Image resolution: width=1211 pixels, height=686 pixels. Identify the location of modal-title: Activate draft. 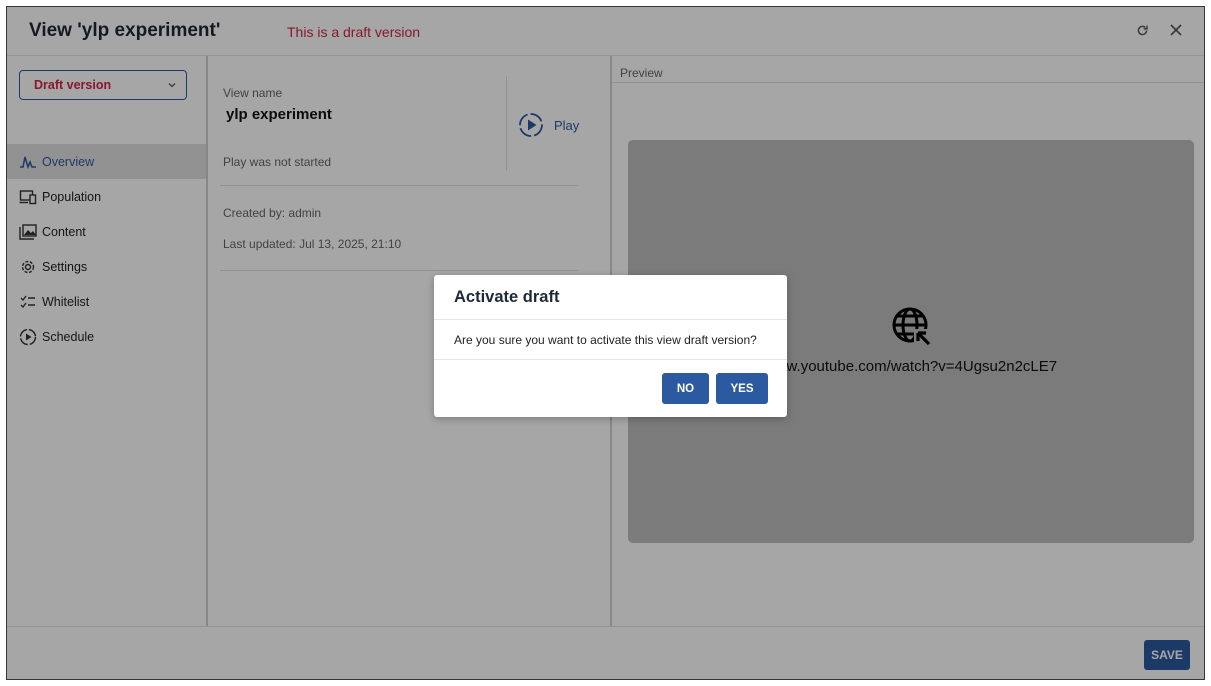
(507, 297).